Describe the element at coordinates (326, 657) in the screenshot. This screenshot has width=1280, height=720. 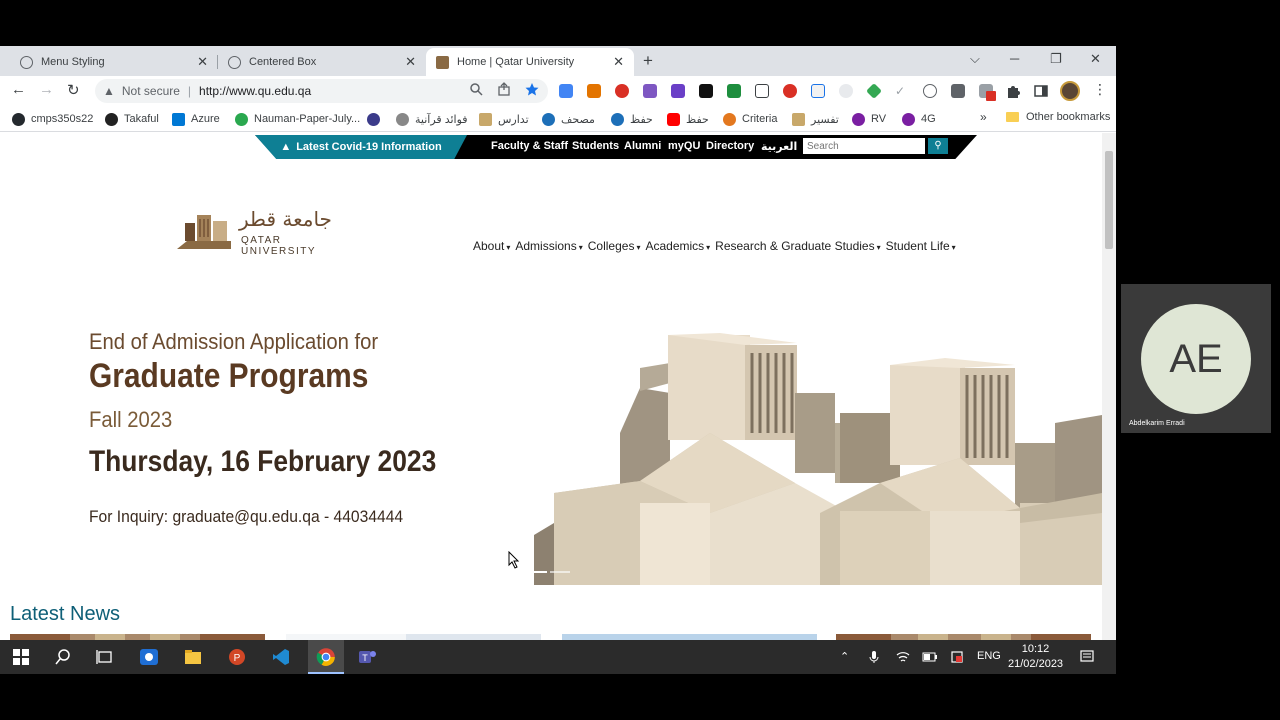
I see `chrome-taskbar-active` at that location.